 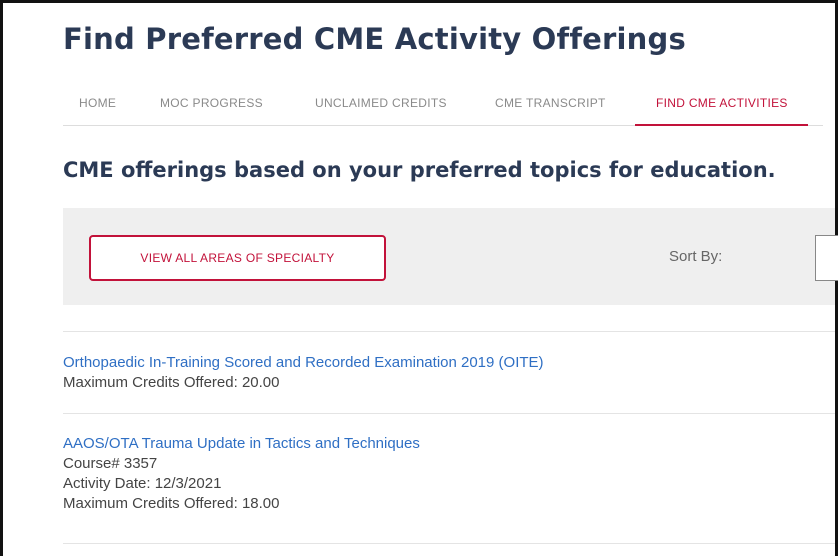 I want to click on tab-moc-progress: MOC PROGRESS, so click(x=211, y=103).